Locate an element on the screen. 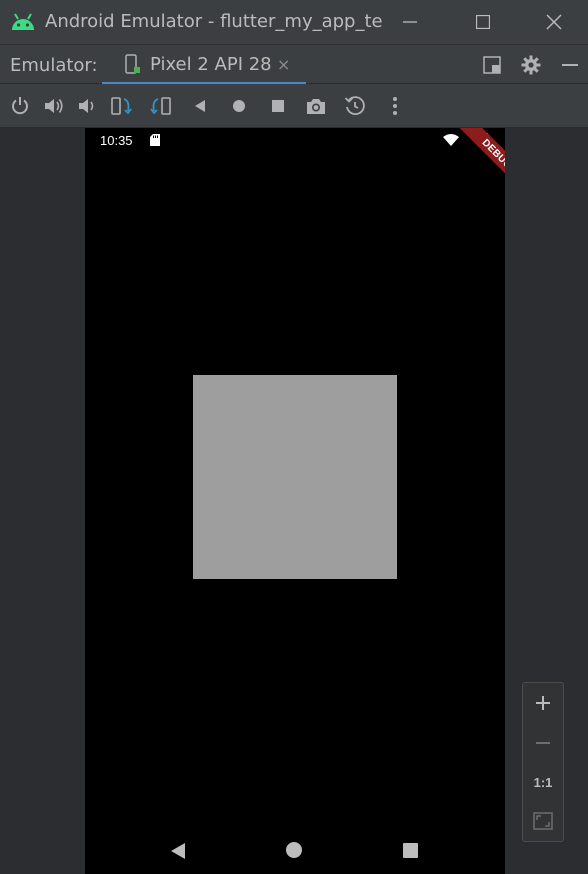 The image size is (588, 874). plus-icon is located at coordinates (543, 703).